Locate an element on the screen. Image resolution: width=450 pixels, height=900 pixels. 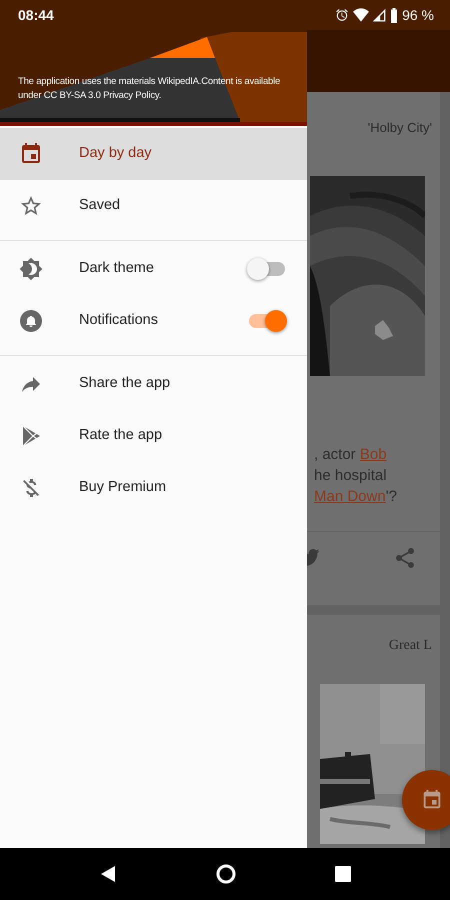
bell-icon is located at coordinates (31, 321).